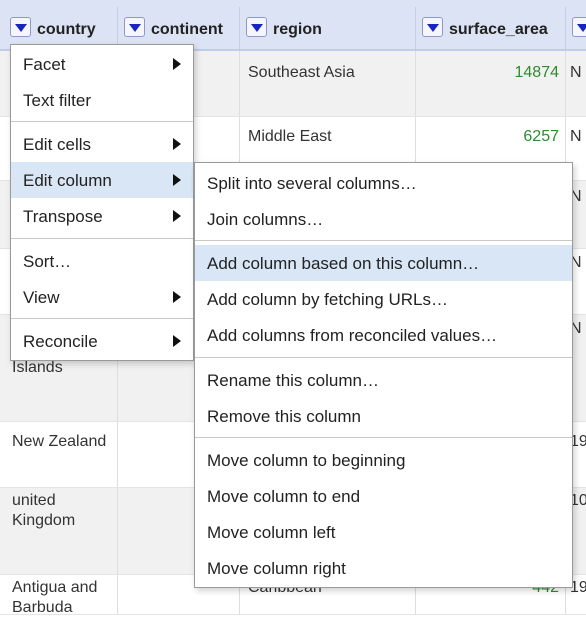 The image size is (586, 618). I want to click on menu-item-edit-cells: Edit cells, so click(102, 144).